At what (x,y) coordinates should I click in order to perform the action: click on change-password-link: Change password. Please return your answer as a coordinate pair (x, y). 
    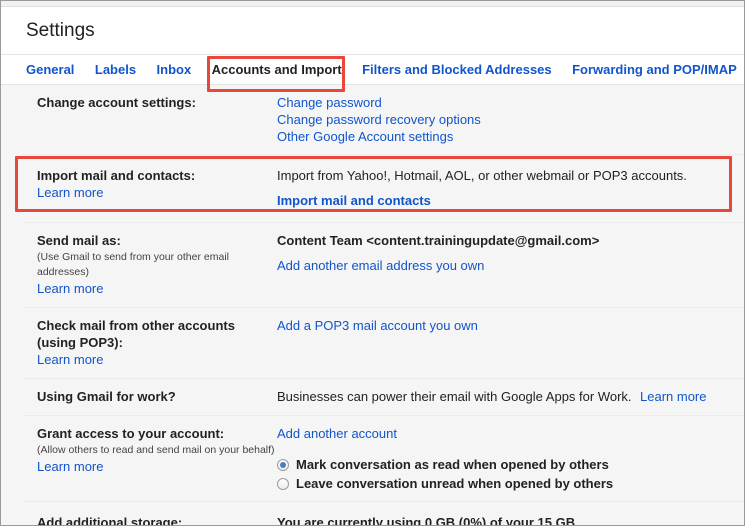
    Looking at the image, I should click on (504, 102).